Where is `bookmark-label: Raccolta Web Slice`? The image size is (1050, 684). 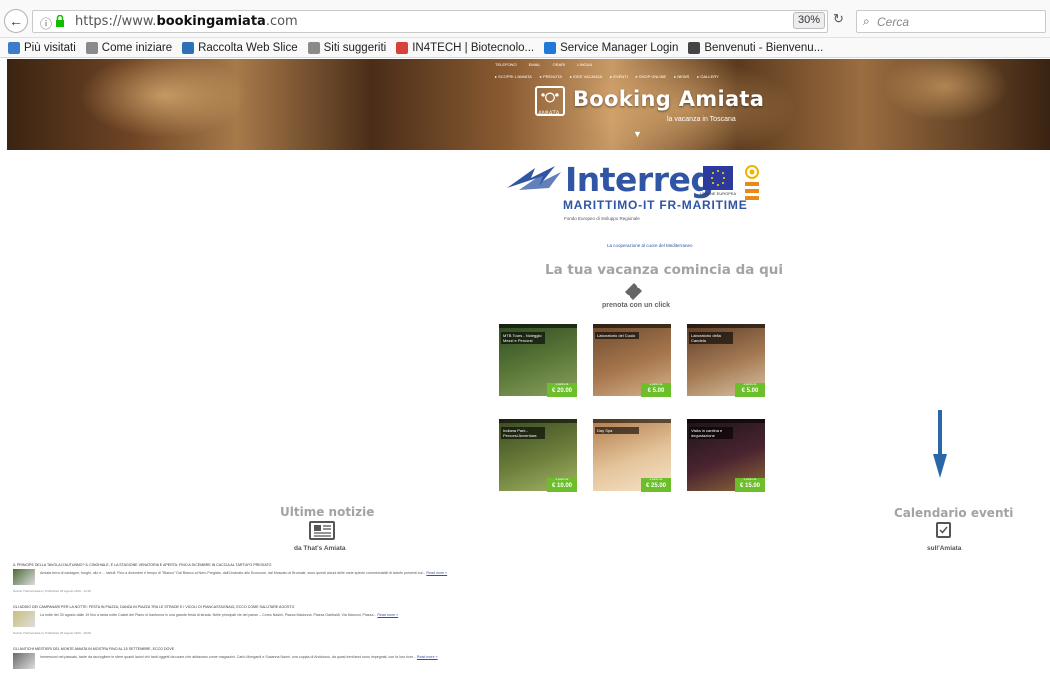
bookmark-label: Raccolta Web Slice is located at coordinates (248, 47).